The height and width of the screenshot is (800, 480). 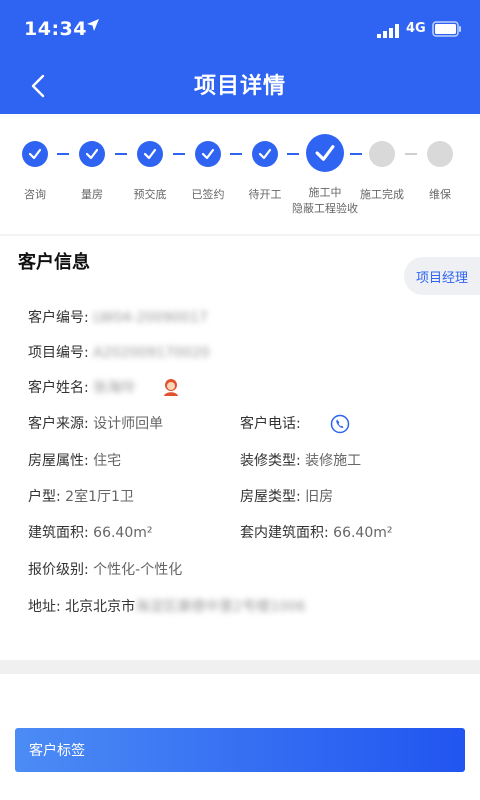 I want to click on step-4-circle, so click(x=208, y=154).